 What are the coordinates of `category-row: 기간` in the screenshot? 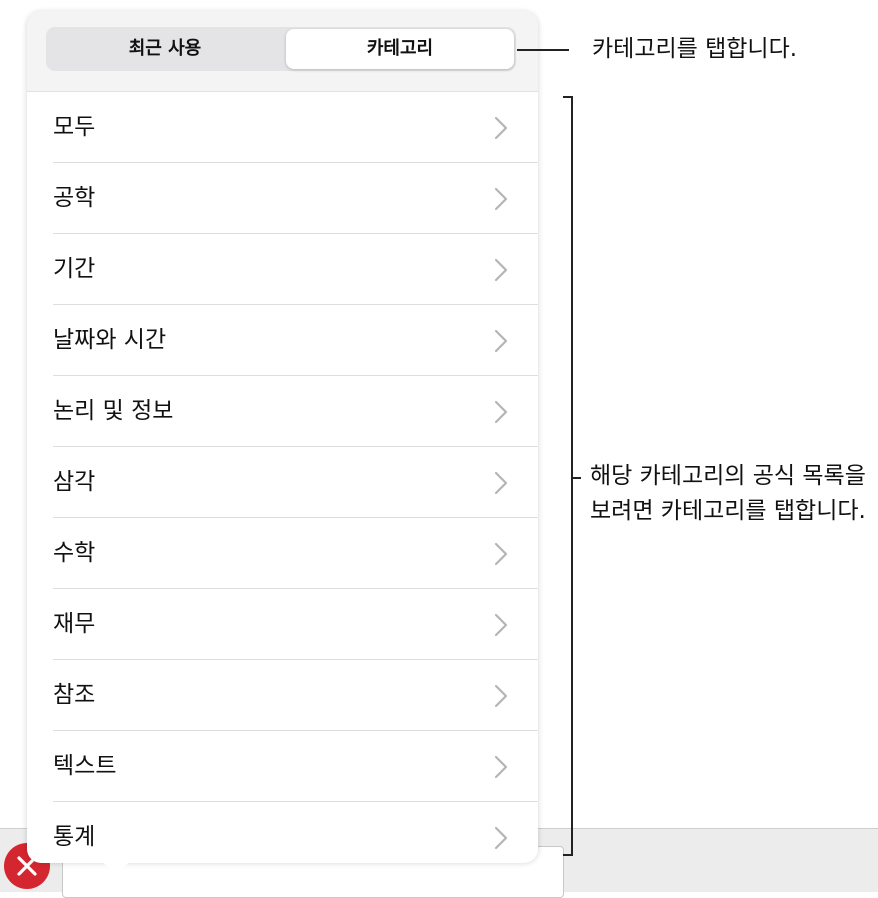 It's located at (282, 269).